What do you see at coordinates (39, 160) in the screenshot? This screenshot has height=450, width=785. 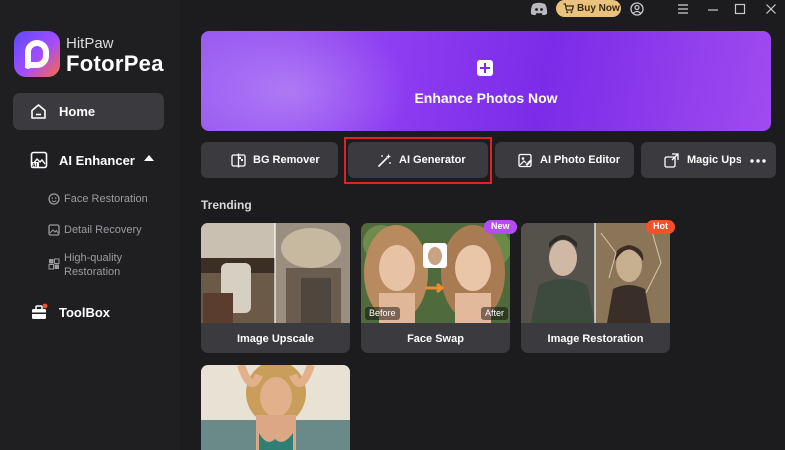 I see `ai-image-icon: AI` at bounding box center [39, 160].